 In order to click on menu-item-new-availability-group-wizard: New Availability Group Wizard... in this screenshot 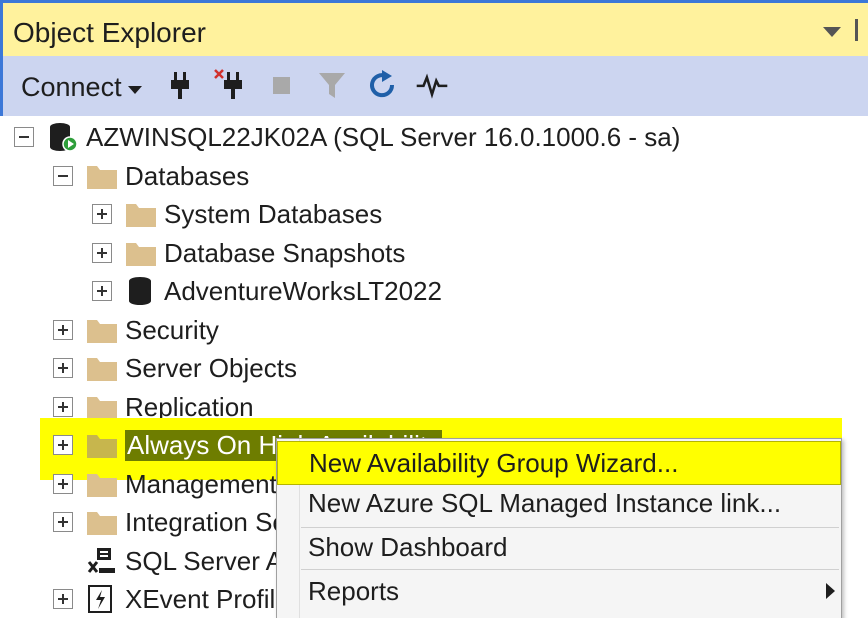, I will do `click(559, 463)`.